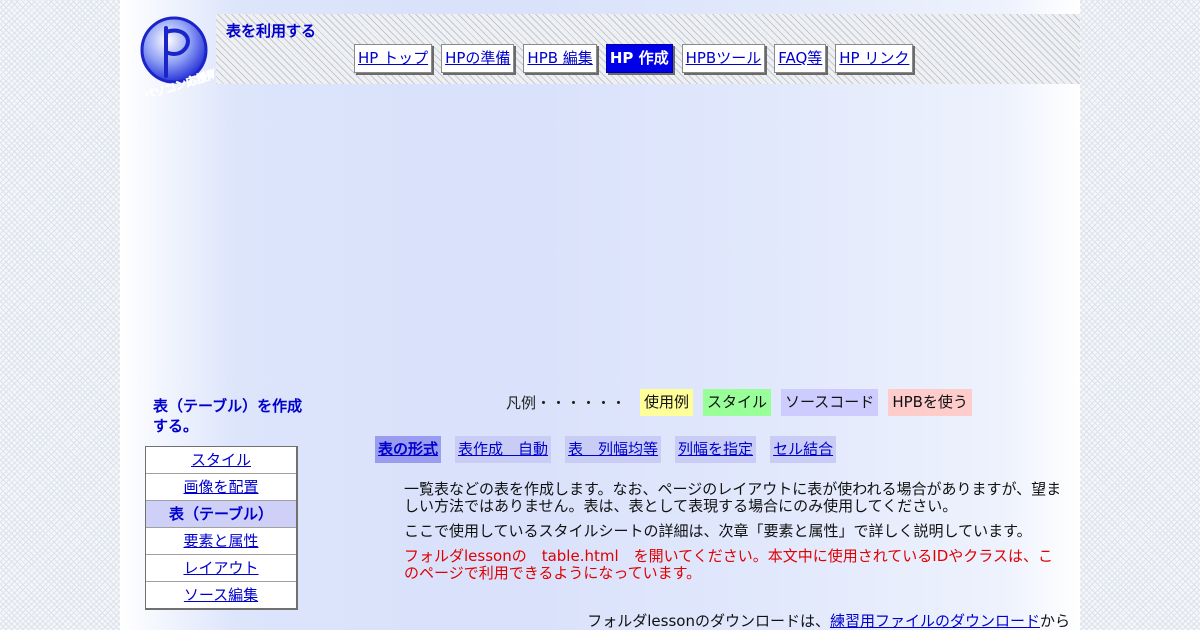 This screenshot has width=1200, height=630. I want to click on sidebar-item-elements: 要素と属性, so click(221, 541).